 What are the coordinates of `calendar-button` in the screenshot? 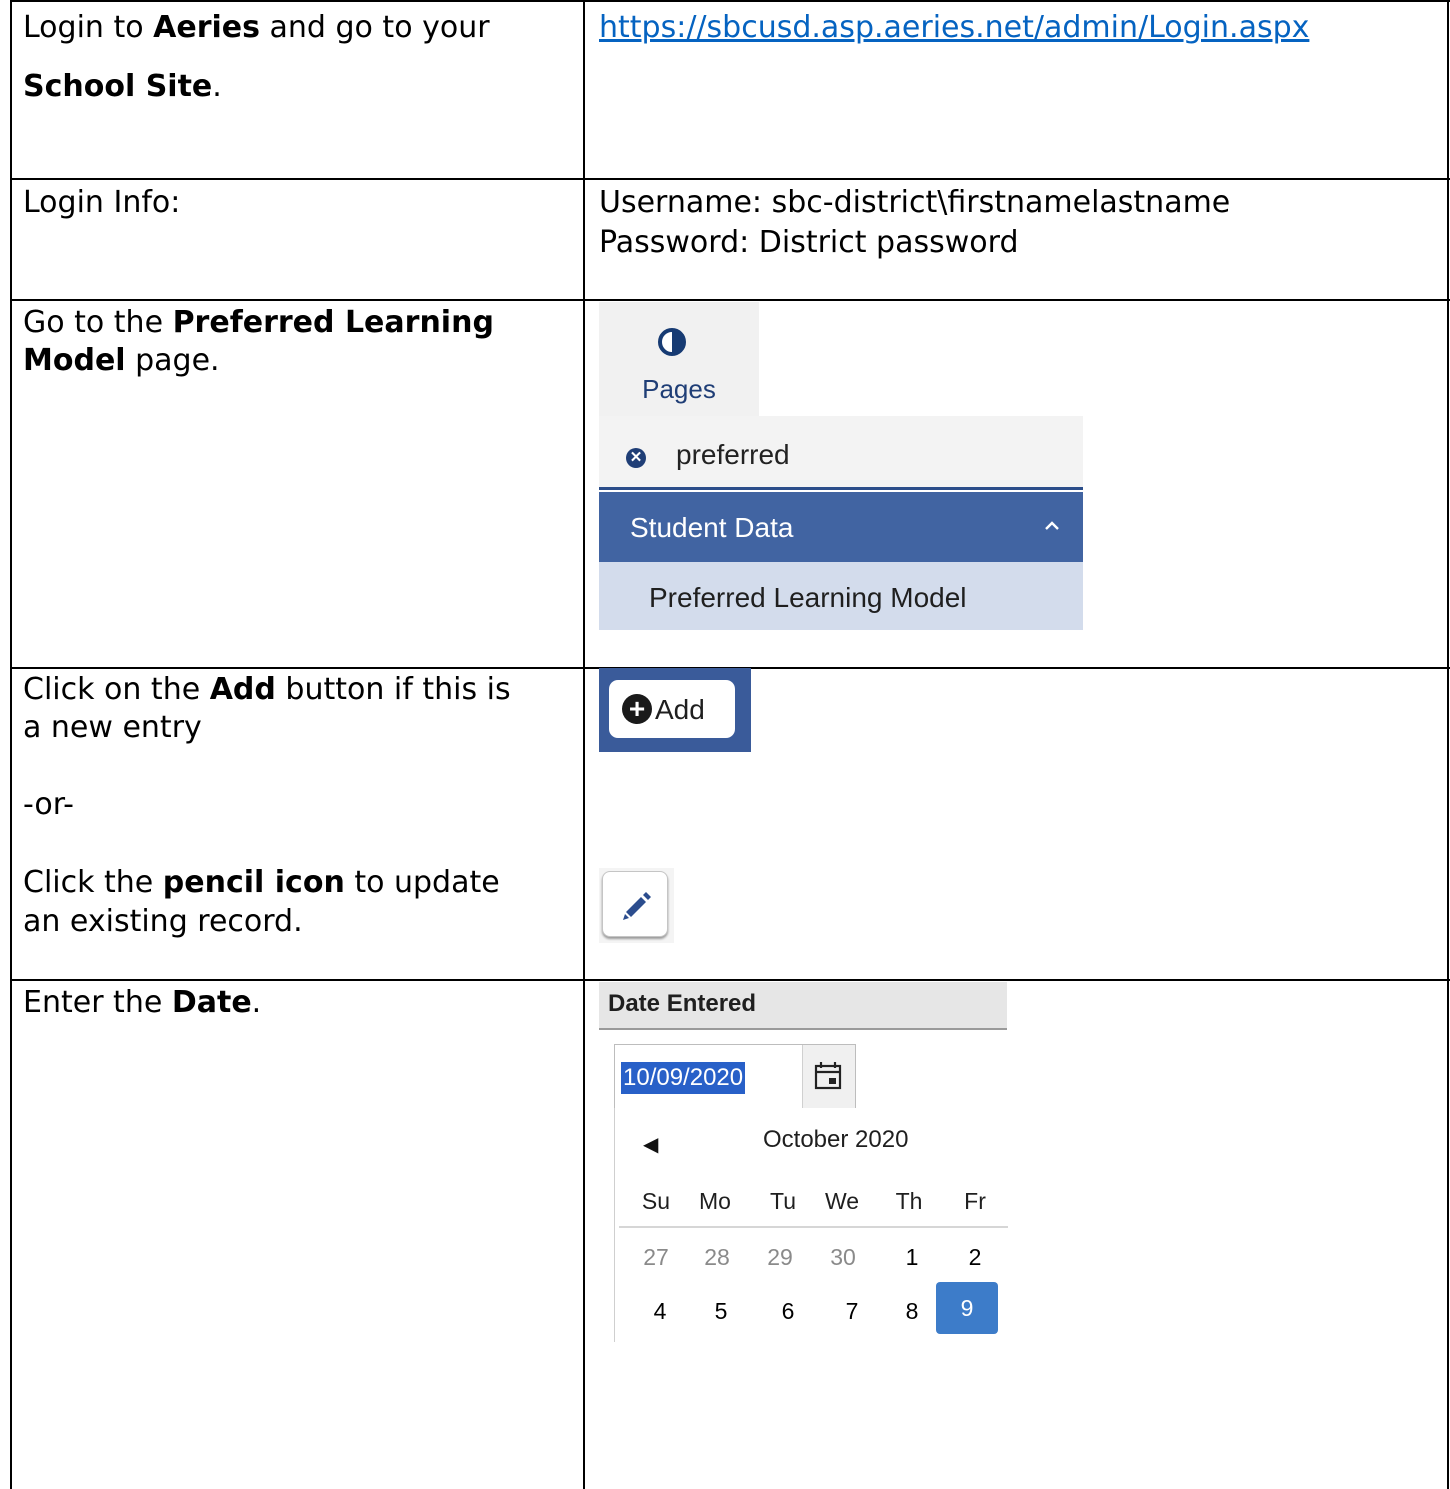 It's located at (828, 1077).